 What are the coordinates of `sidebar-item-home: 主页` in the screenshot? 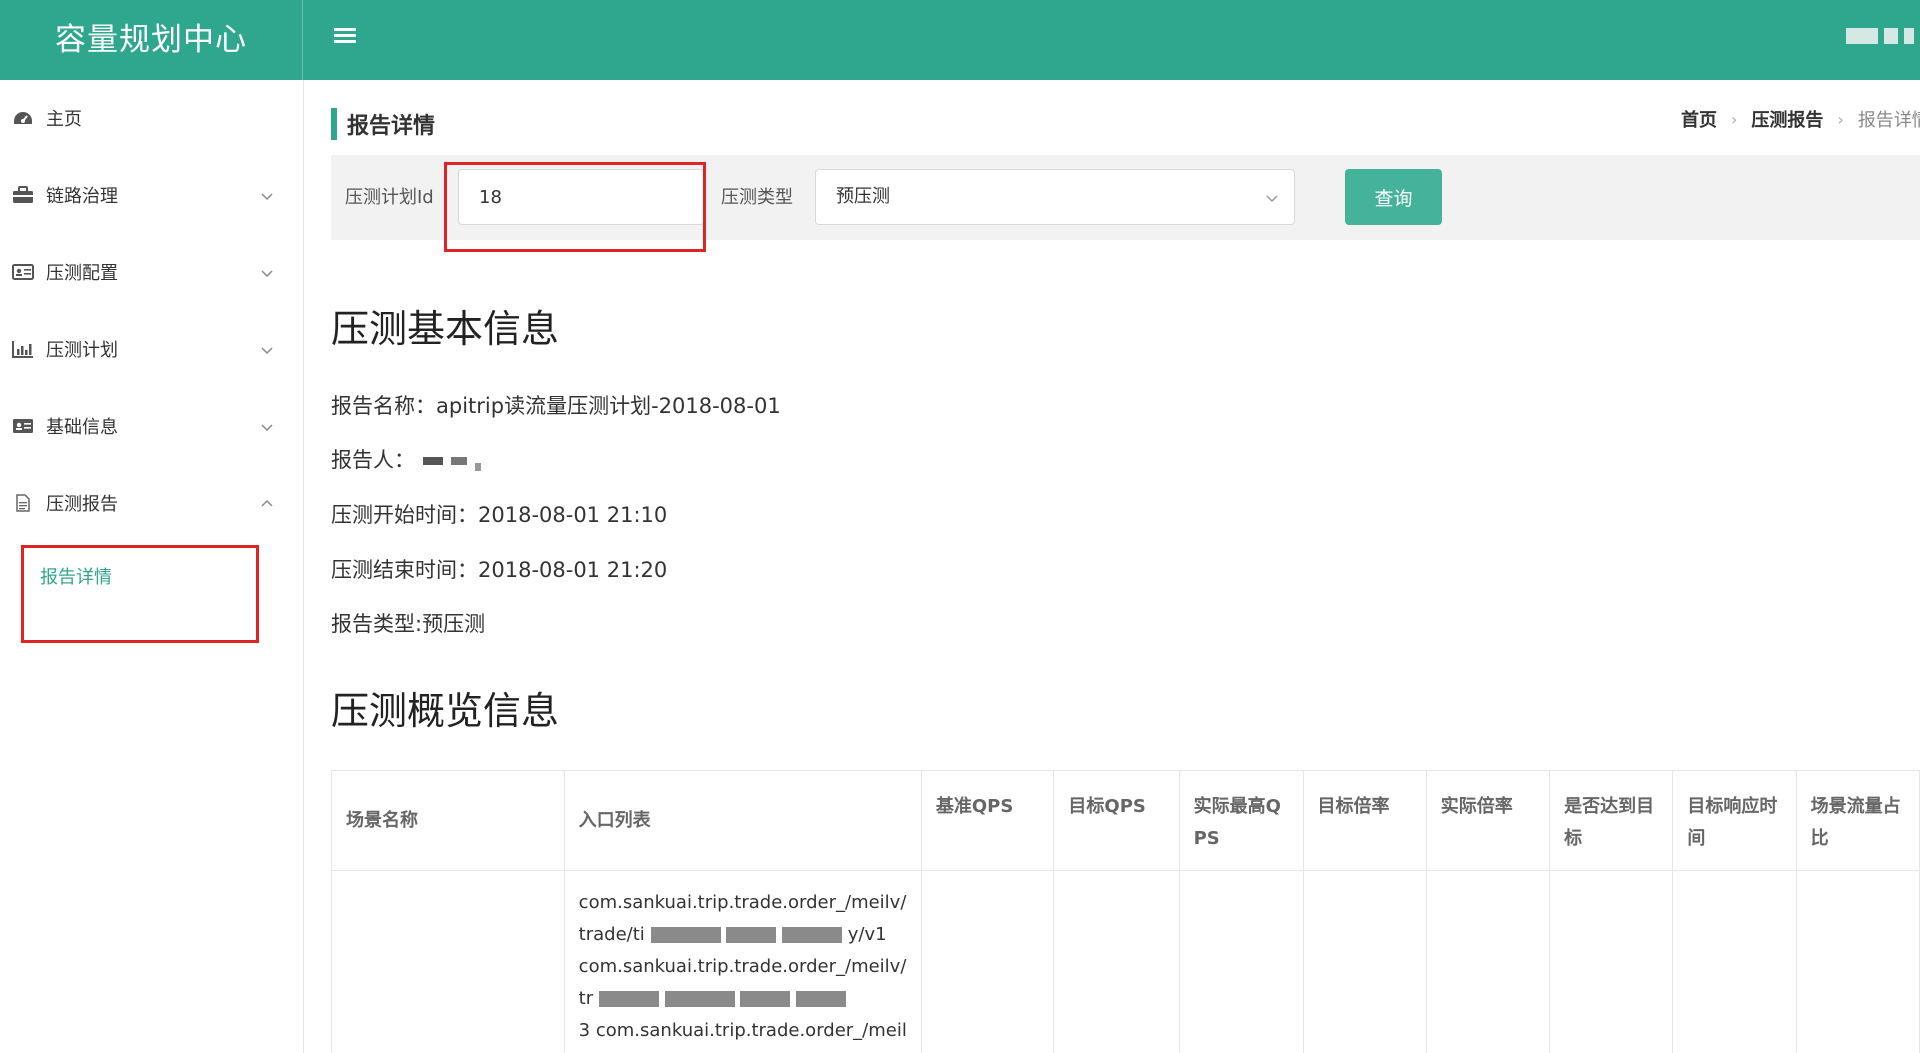 It's located at (151, 118).